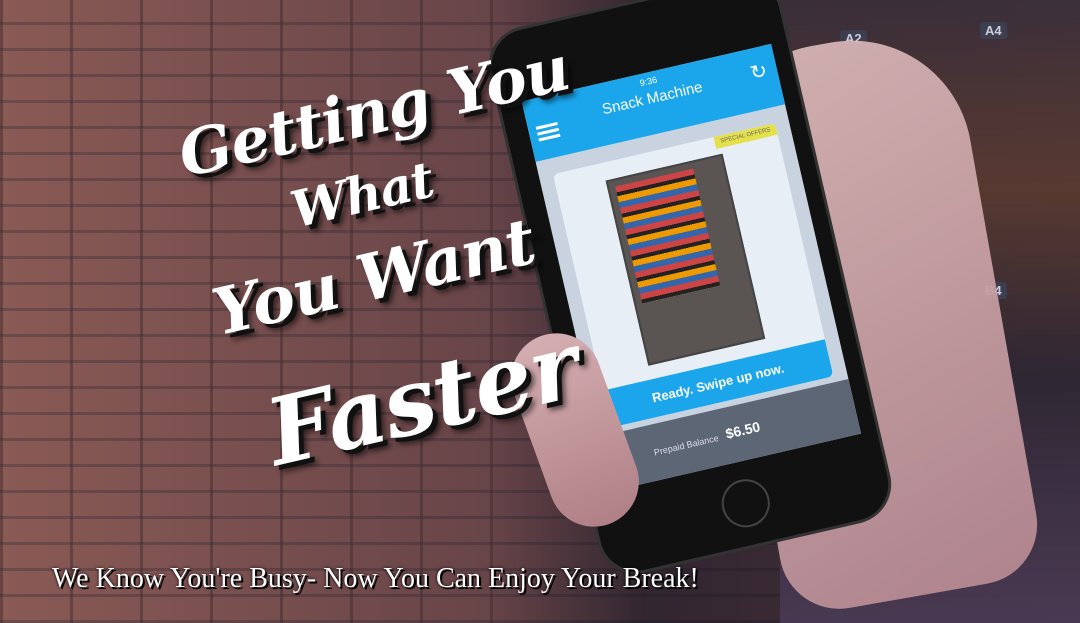 This screenshot has height=623, width=1080. Describe the element at coordinates (993, 30) in the screenshot. I see `slot-label: A4` at that location.